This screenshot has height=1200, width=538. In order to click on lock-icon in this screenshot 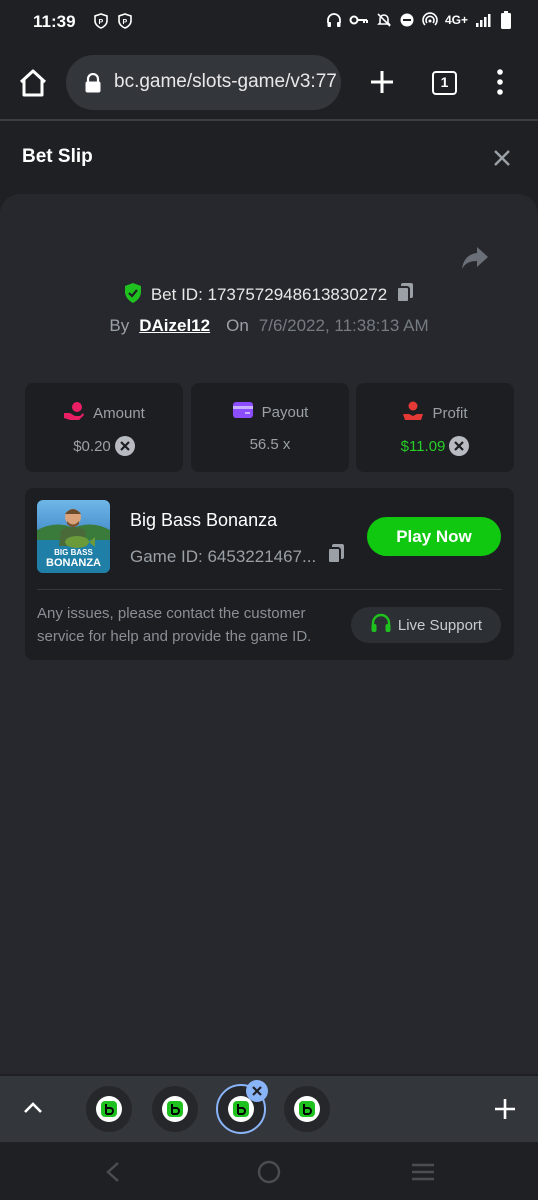, I will do `click(93, 82)`.